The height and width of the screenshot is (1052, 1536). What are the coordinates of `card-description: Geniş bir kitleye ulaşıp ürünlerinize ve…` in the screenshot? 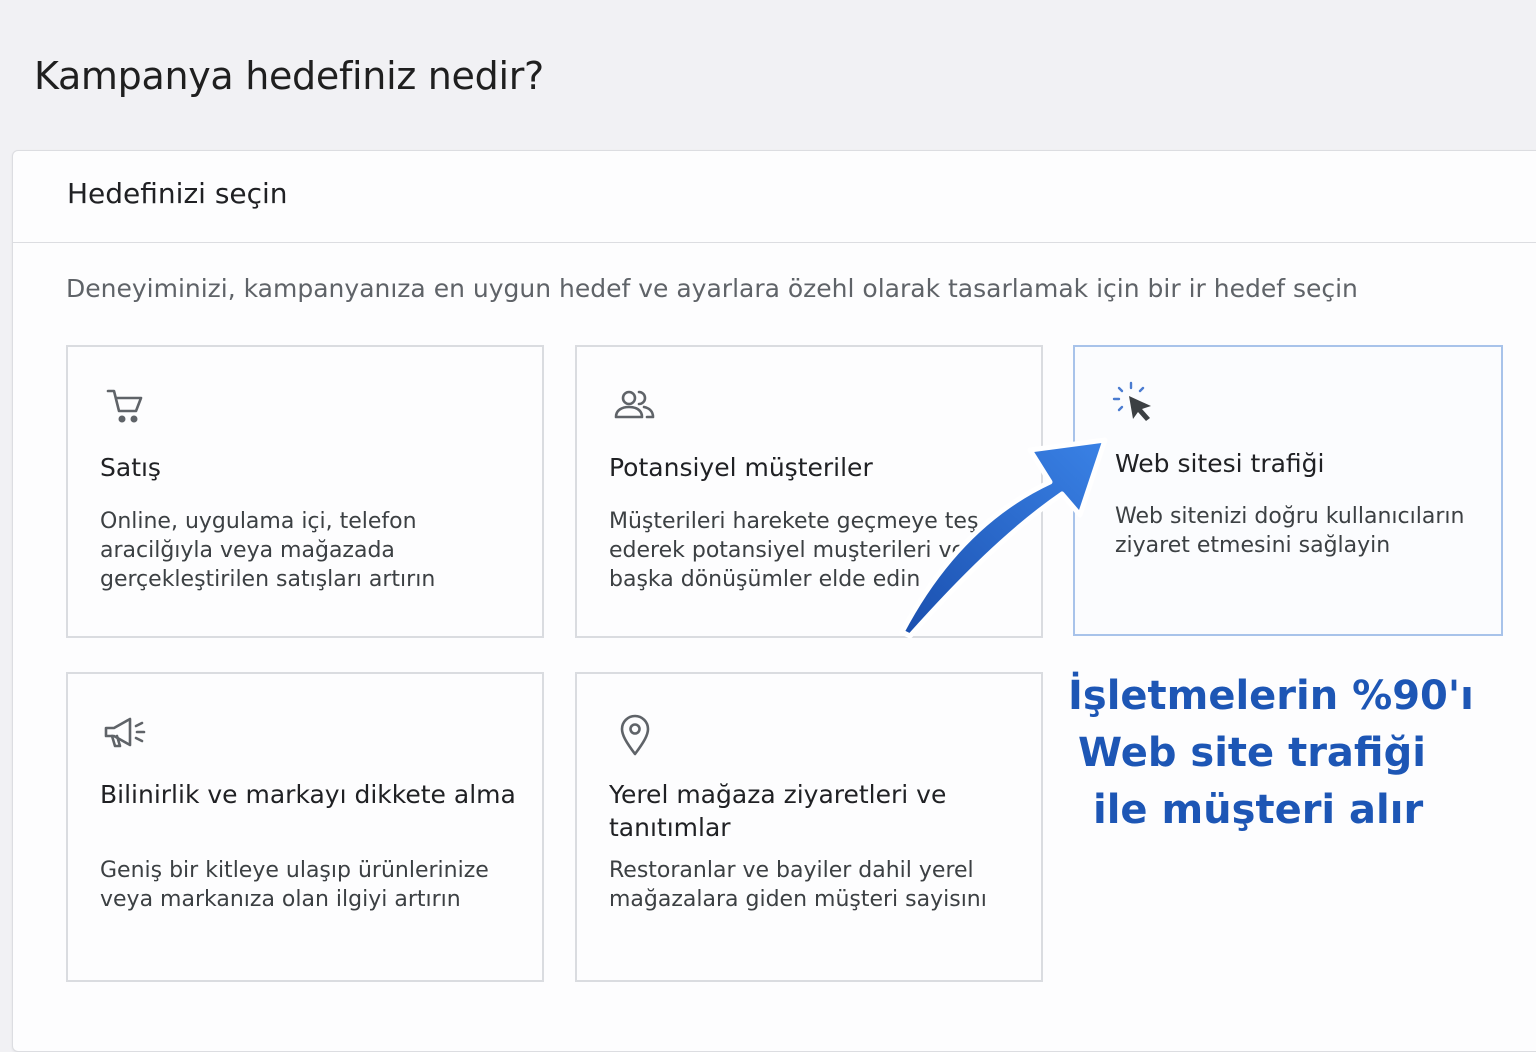 It's located at (294, 885).